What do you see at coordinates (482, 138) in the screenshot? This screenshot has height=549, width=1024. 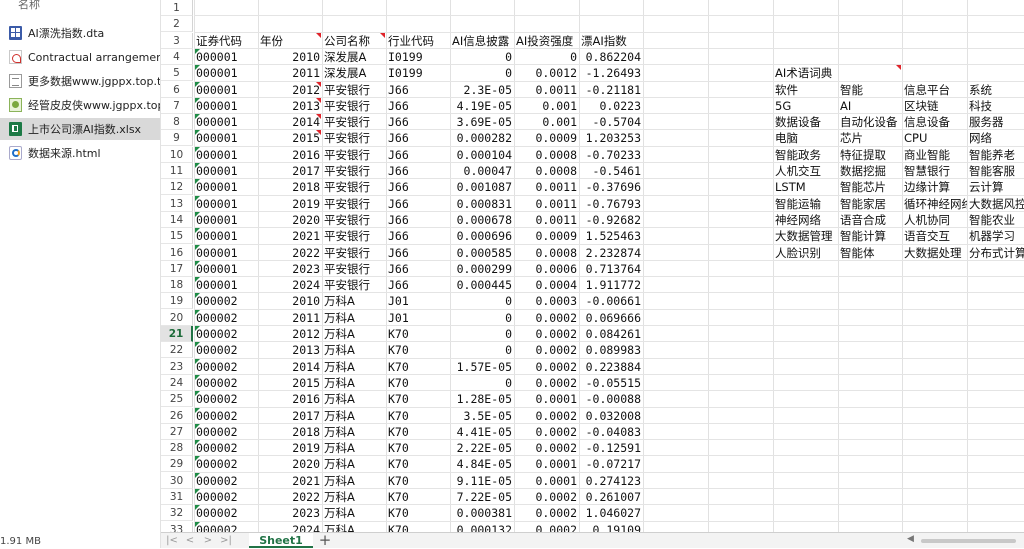 I see `sheet-cell: 0.000282` at bounding box center [482, 138].